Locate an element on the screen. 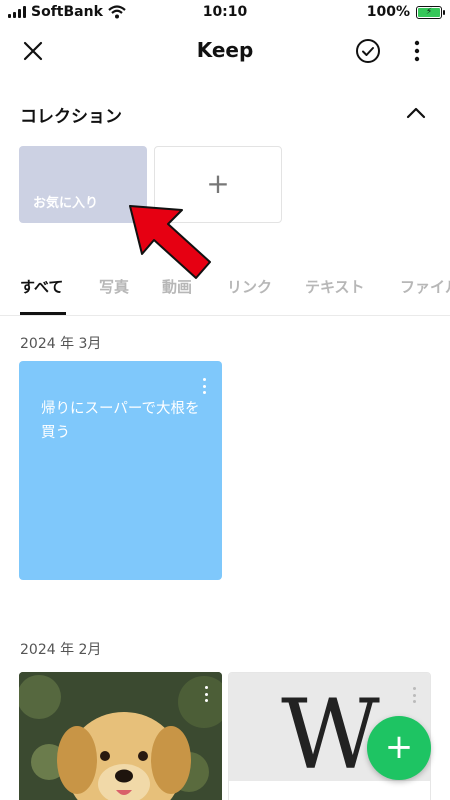  select-check-icon is located at coordinates (368, 51).